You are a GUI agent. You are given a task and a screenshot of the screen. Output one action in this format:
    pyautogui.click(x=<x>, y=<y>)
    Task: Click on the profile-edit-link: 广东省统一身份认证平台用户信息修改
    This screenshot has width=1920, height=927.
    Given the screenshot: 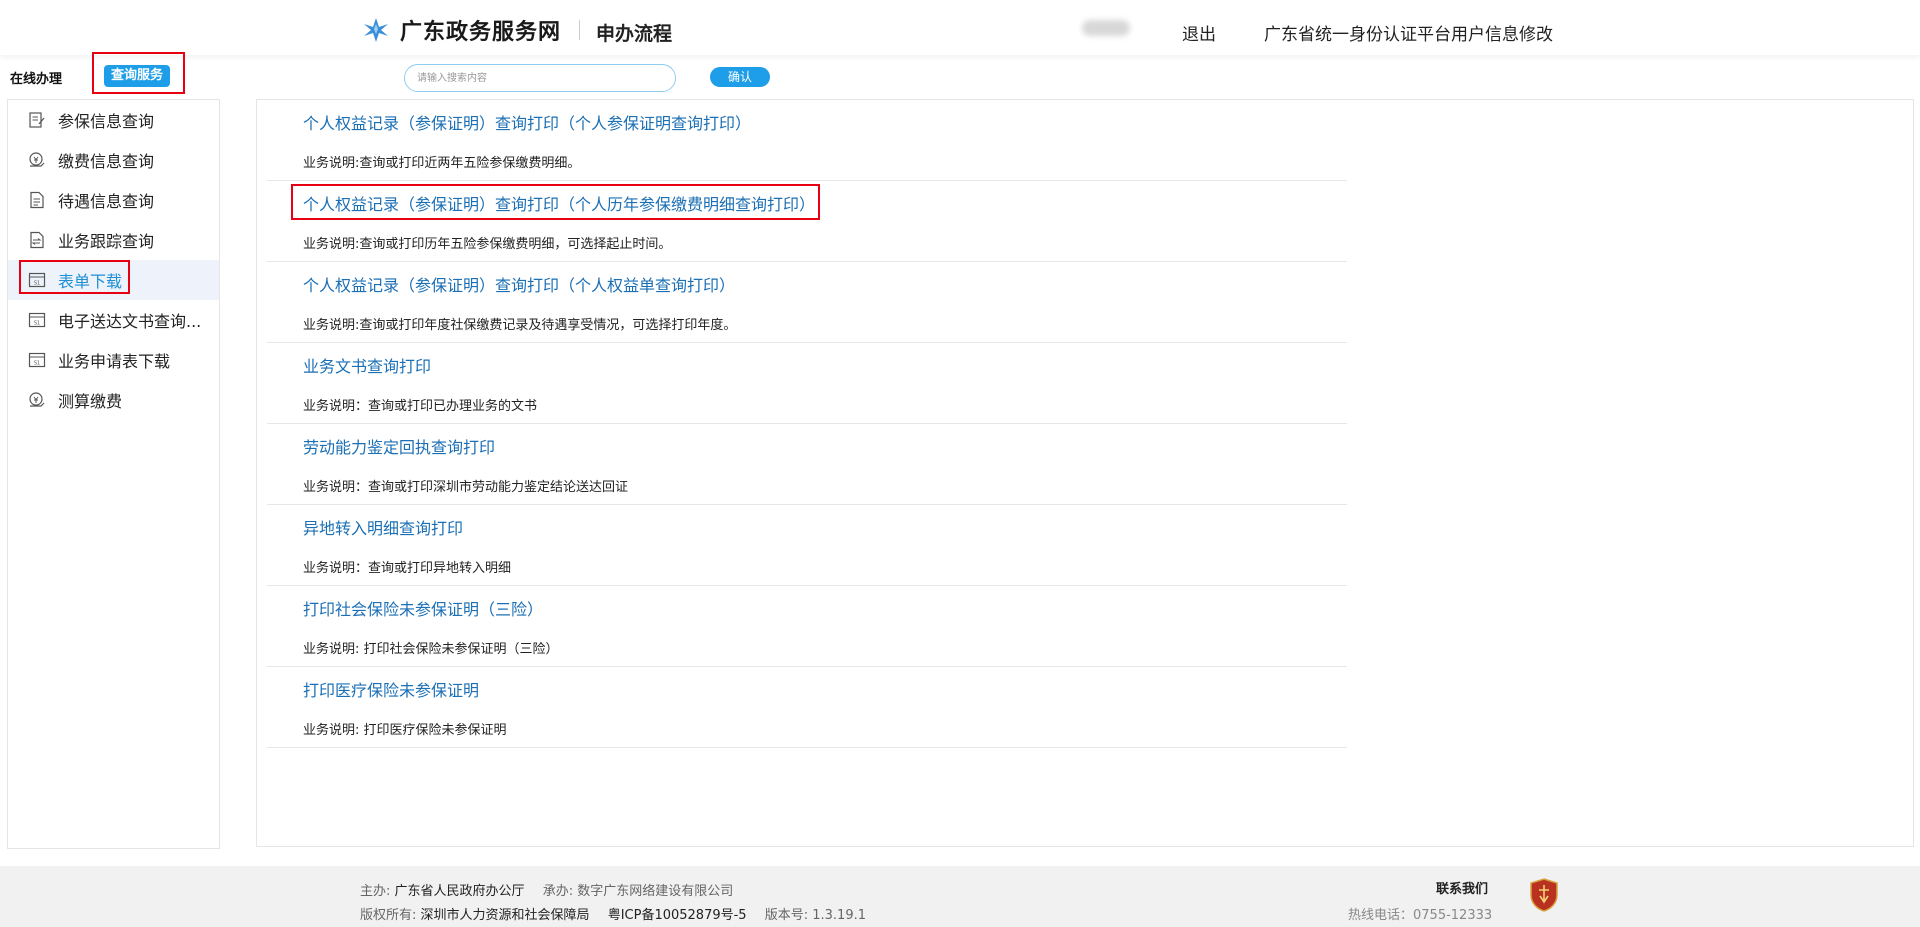 What is the action you would take?
    pyautogui.click(x=1408, y=32)
    